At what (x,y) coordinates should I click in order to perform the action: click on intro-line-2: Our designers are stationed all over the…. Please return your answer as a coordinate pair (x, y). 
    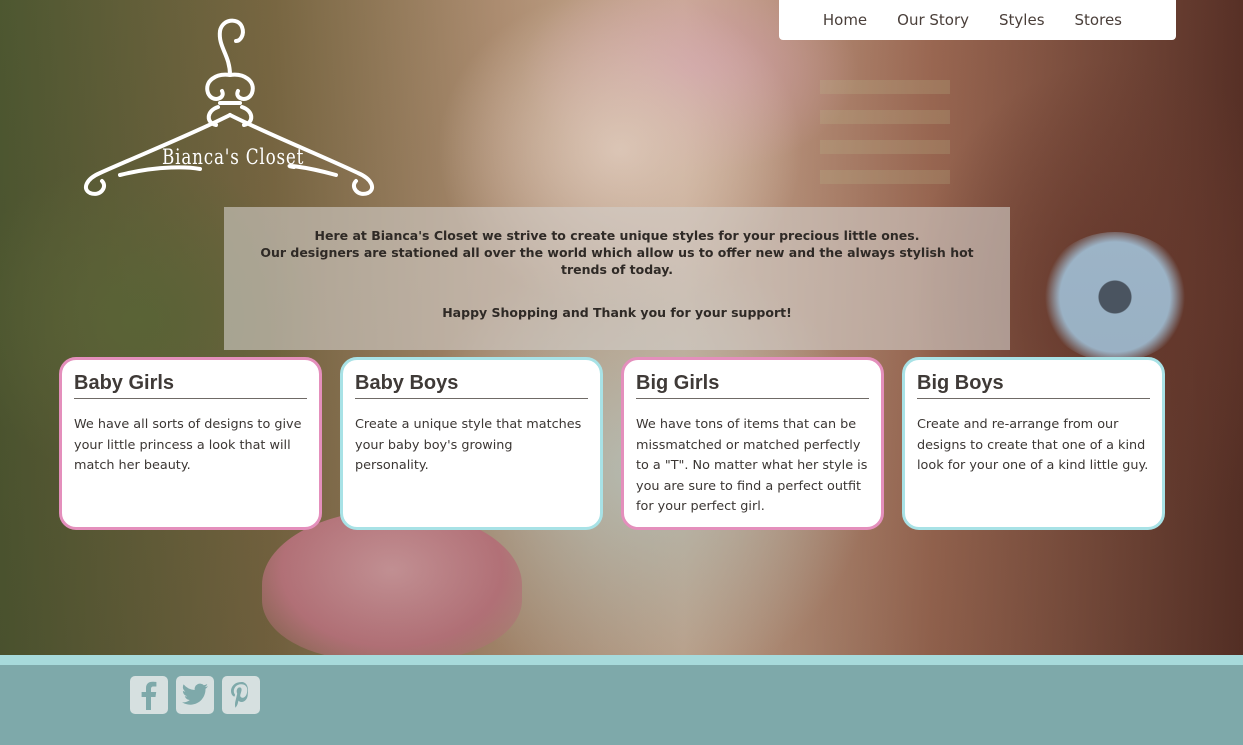
    Looking at the image, I should click on (617, 261).